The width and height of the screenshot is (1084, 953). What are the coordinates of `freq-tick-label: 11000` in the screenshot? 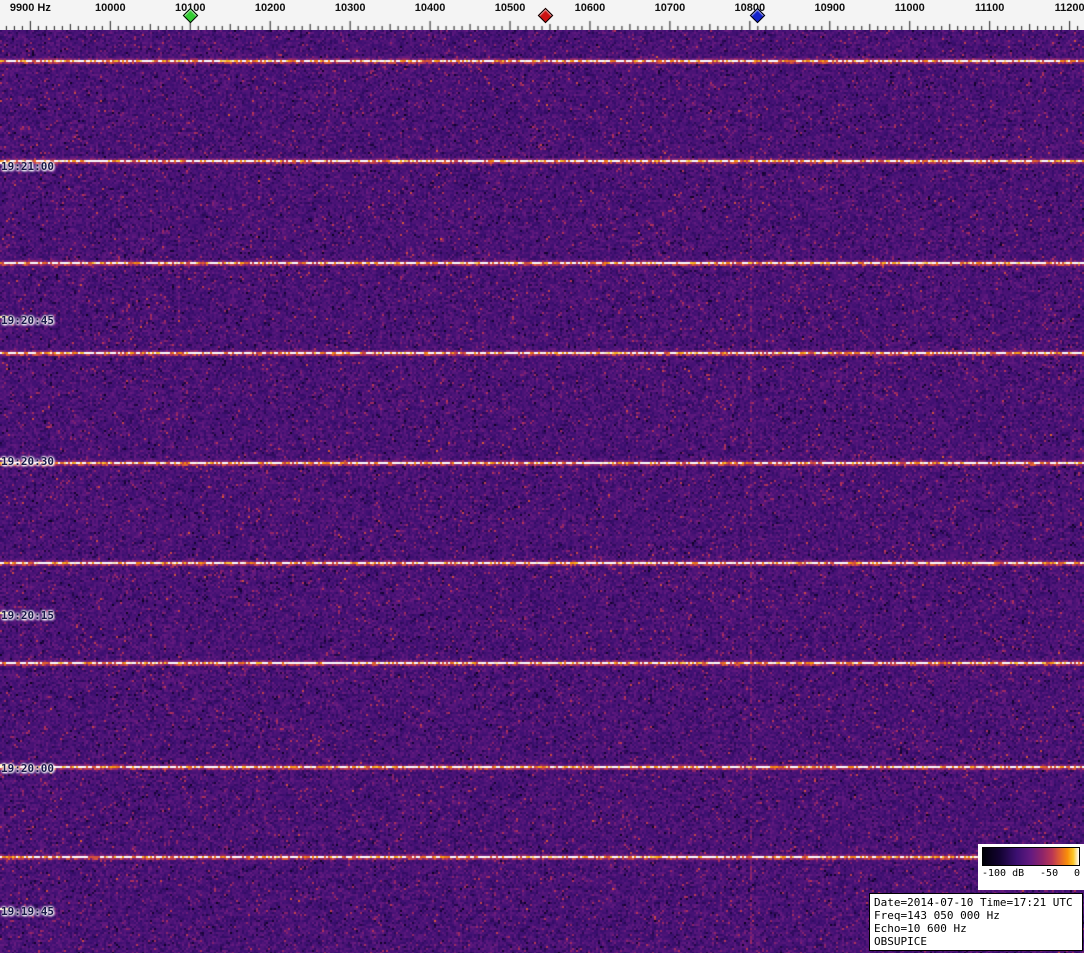 It's located at (909, 8).